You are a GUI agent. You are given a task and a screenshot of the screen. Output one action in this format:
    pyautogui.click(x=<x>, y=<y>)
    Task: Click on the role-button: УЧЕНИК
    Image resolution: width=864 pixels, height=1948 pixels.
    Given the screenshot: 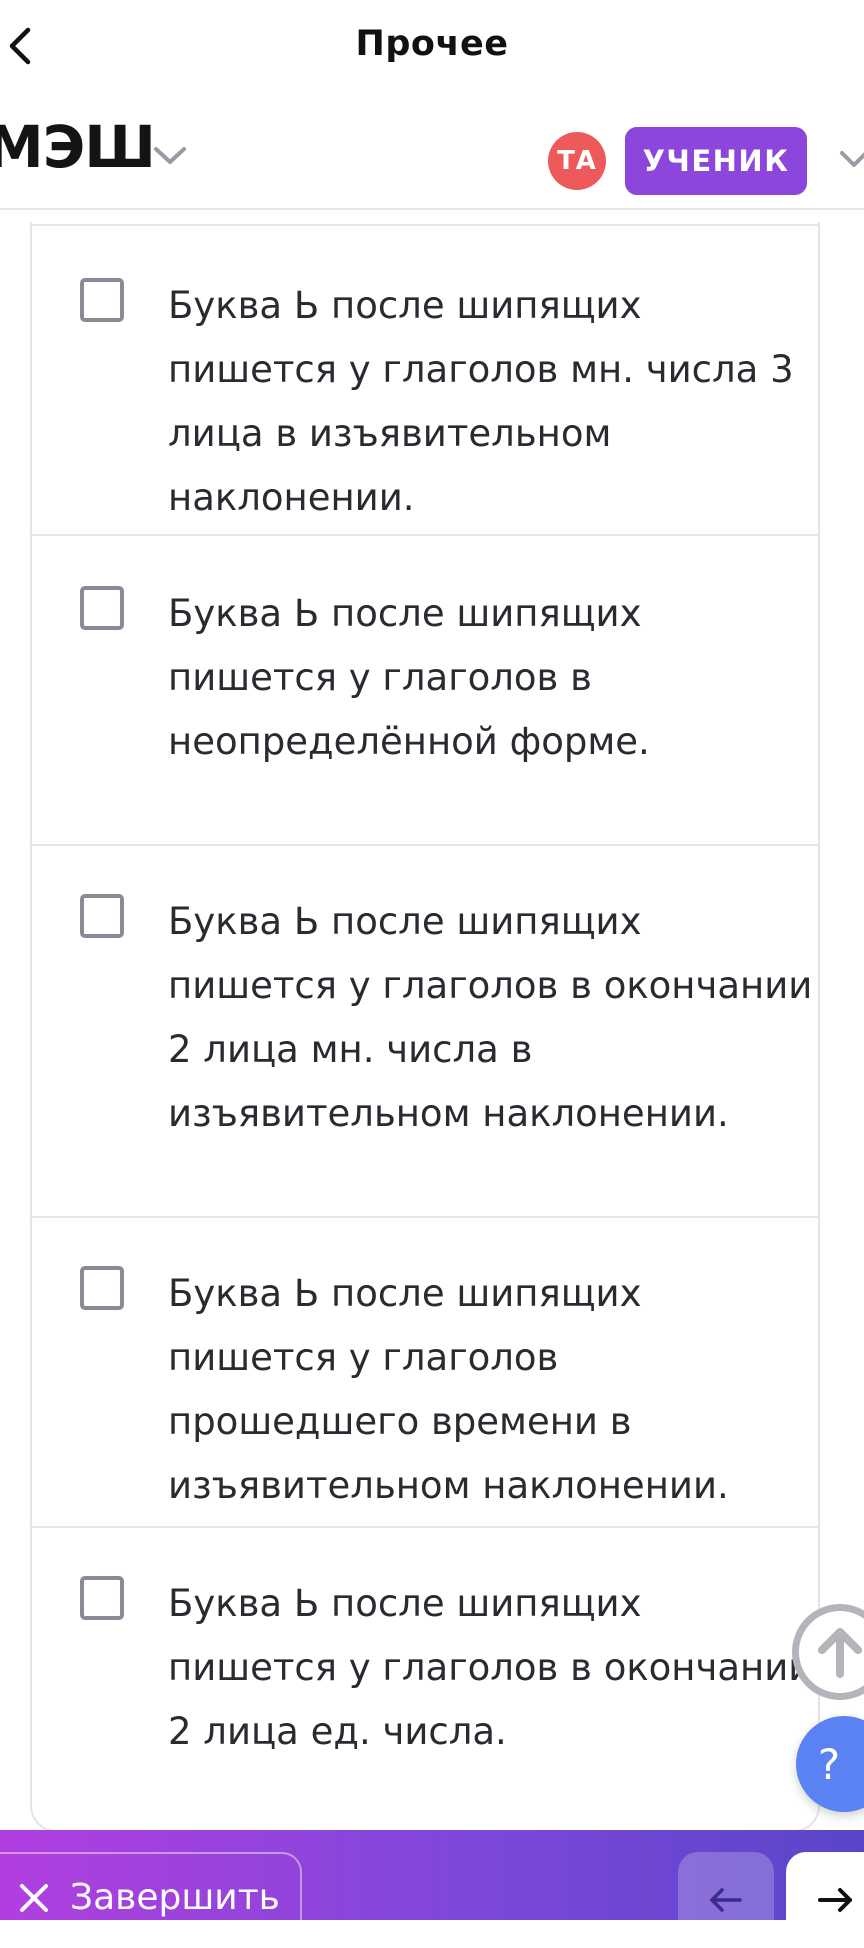 What is the action you would take?
    pyautogui.click(x=716, y=161)
    